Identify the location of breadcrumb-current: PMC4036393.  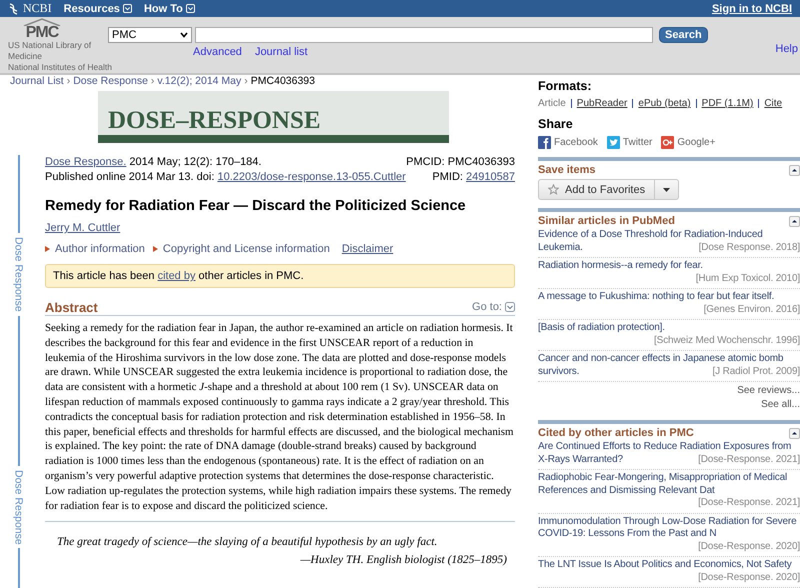
(282, 81).